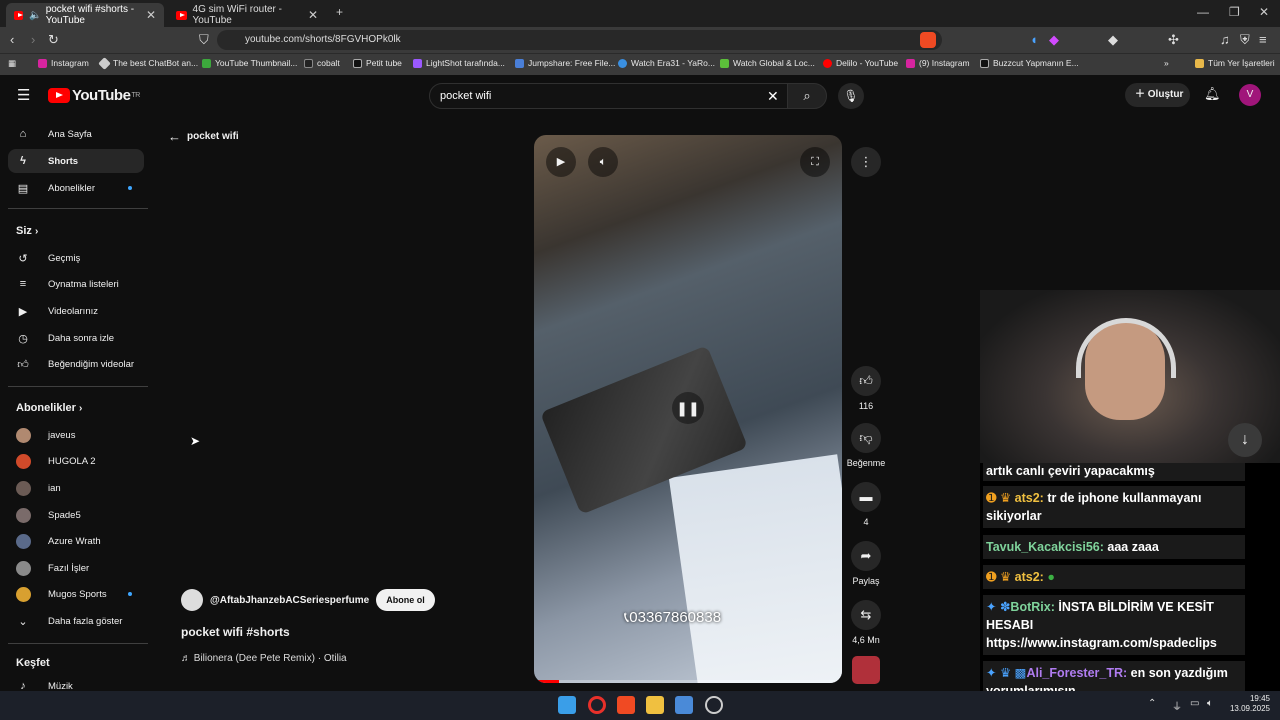 This screenshot has width=1280, height=720. What do you see at coordinates (339, 12) in the screenshot?
I see `new-tab-icon: +` at bounding box center [339, 12].